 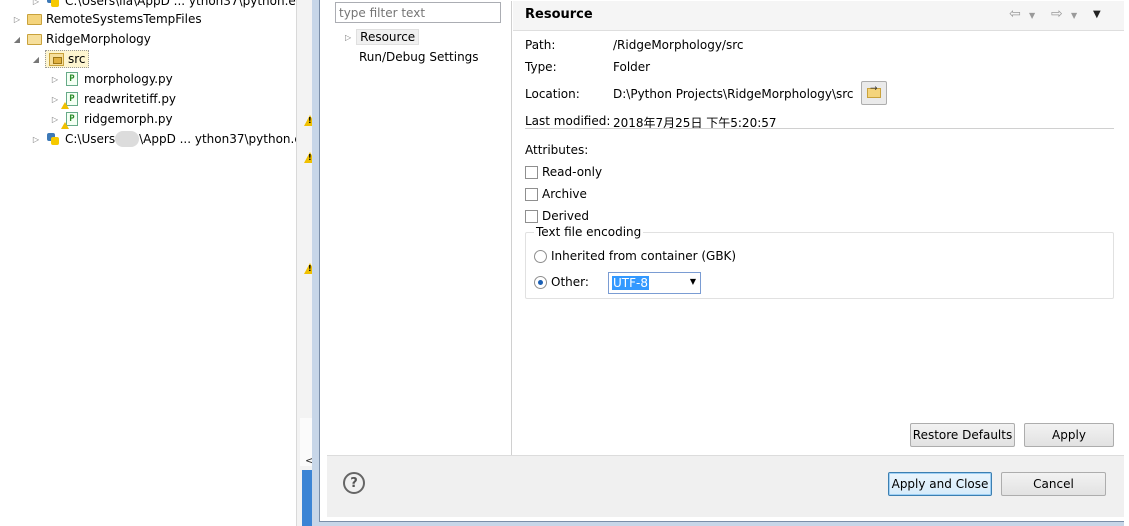 What do you see at coordinates (77, 59) in the screenshot?
I see `tree-item-label: src` at bounding box center [77, 59].